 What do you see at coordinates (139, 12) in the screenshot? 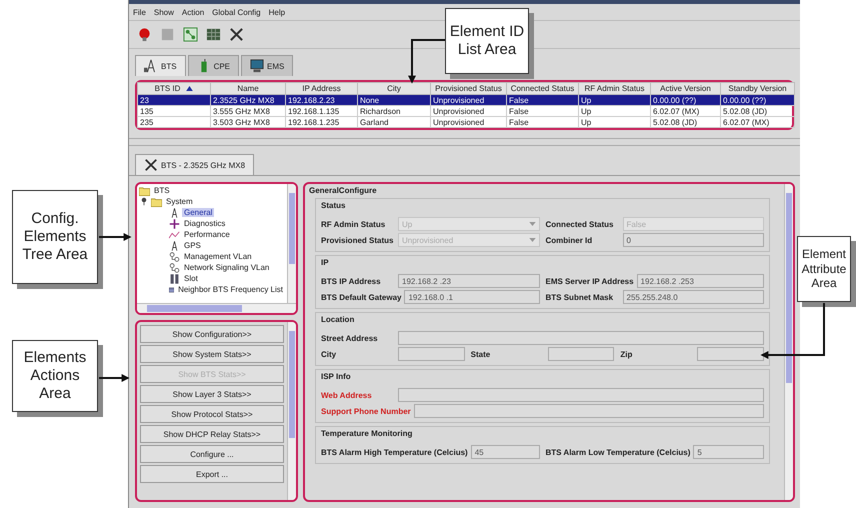
I see `menu-item: File` at bounding box center [139, 12].